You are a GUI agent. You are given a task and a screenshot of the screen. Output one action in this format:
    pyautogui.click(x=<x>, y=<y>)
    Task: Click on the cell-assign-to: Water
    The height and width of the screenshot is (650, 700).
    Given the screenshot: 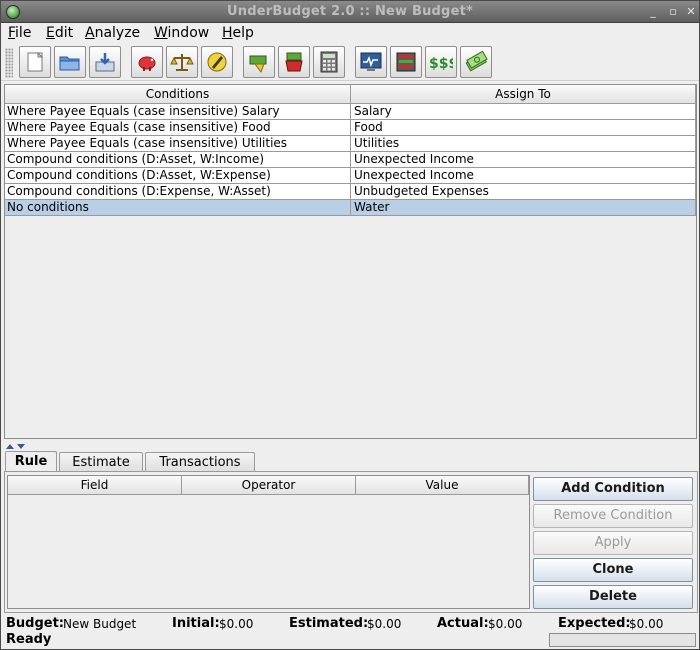 What is the action you would take?
    pyautogui.click(x=523, y=208)
    